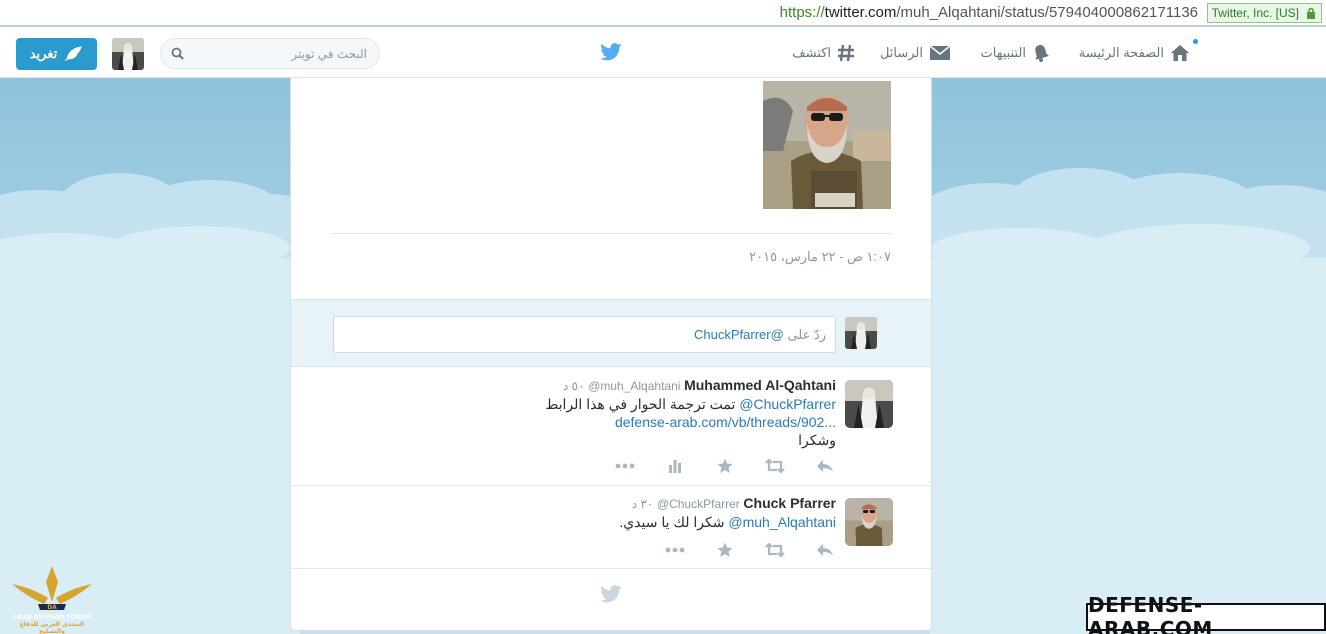  Describe the element at coordinates (739, 334) in the screenshot. I see `reply-mention: @ChuckPfarrer` at that location.